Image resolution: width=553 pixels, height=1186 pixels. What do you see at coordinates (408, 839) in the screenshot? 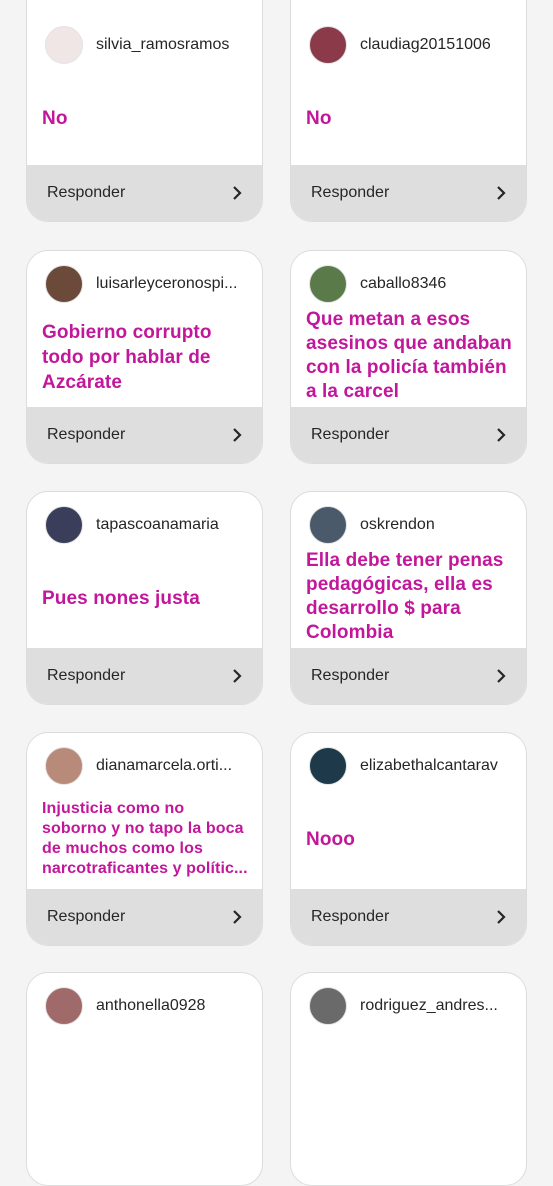
I see `comment-card: elizabethalcantarav Nooo Responder` at bounding box center [408, 839].